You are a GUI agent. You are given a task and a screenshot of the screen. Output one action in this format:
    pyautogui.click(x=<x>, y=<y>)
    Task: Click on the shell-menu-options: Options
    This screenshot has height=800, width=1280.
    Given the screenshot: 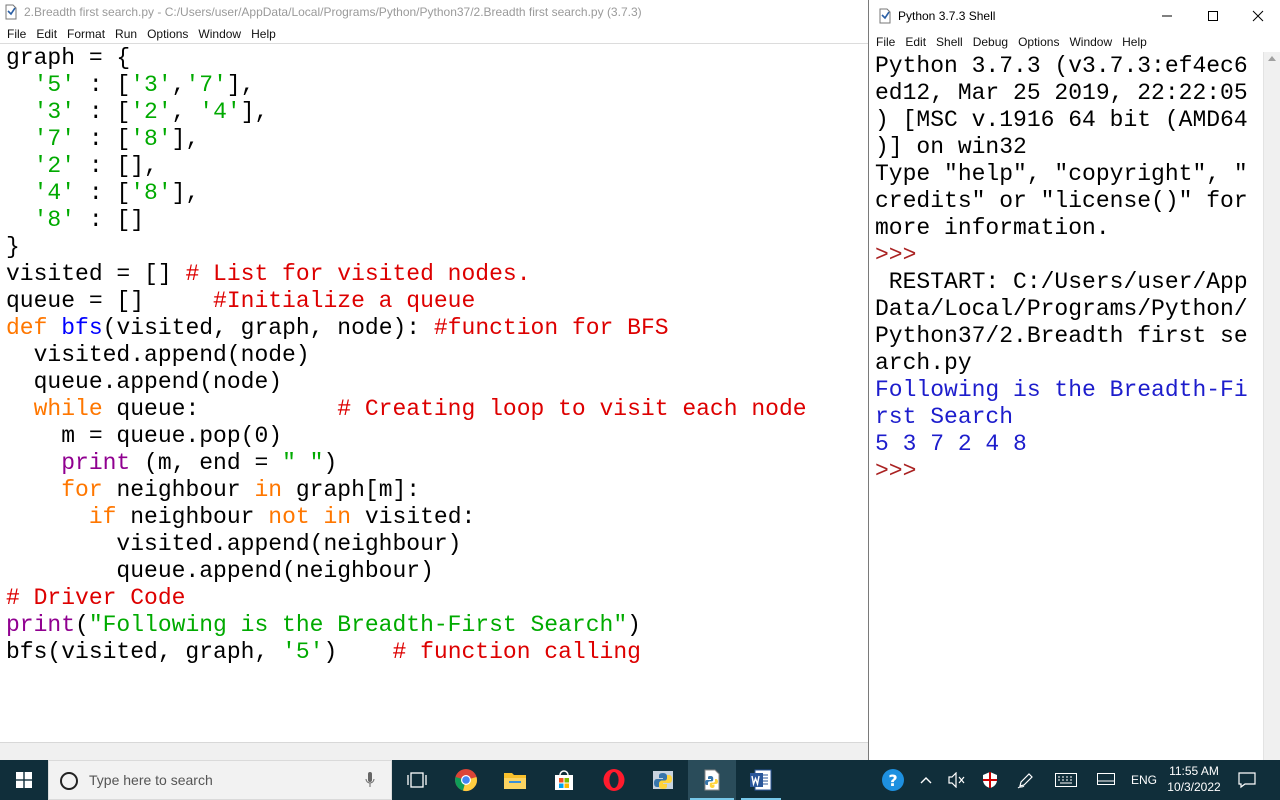 What is the action you would take?
    pyautogui.click(x=1038, y=42)
    